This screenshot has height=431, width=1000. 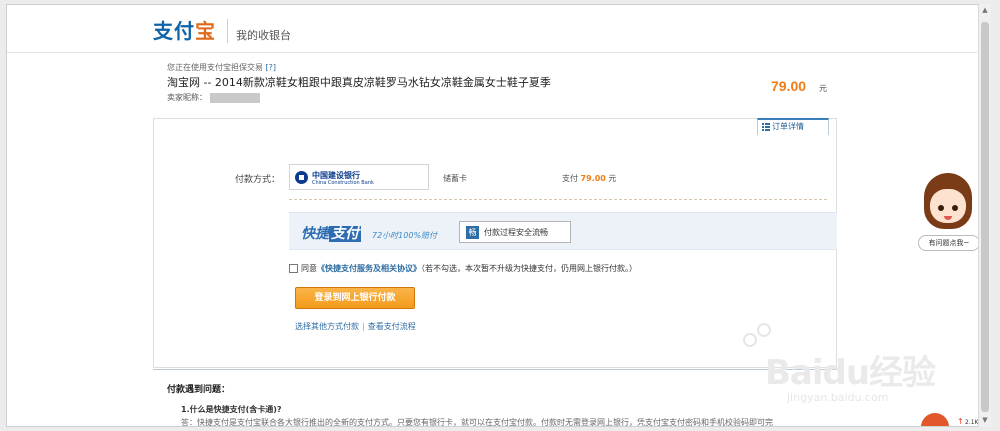 What do you see at coordinates (215, 67) in the screenshot?
I see `secured-trade-text: 您正在使用支付宝担保交易` at bounding box center [215, 67].